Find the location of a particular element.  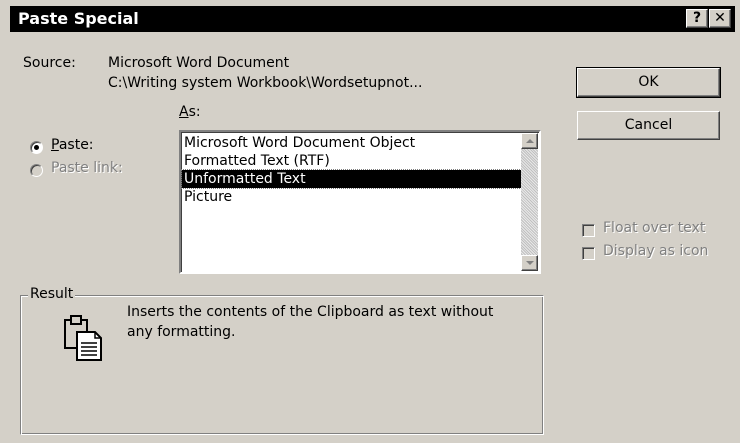

scroll-up-button is located at coordinates (529, 141).